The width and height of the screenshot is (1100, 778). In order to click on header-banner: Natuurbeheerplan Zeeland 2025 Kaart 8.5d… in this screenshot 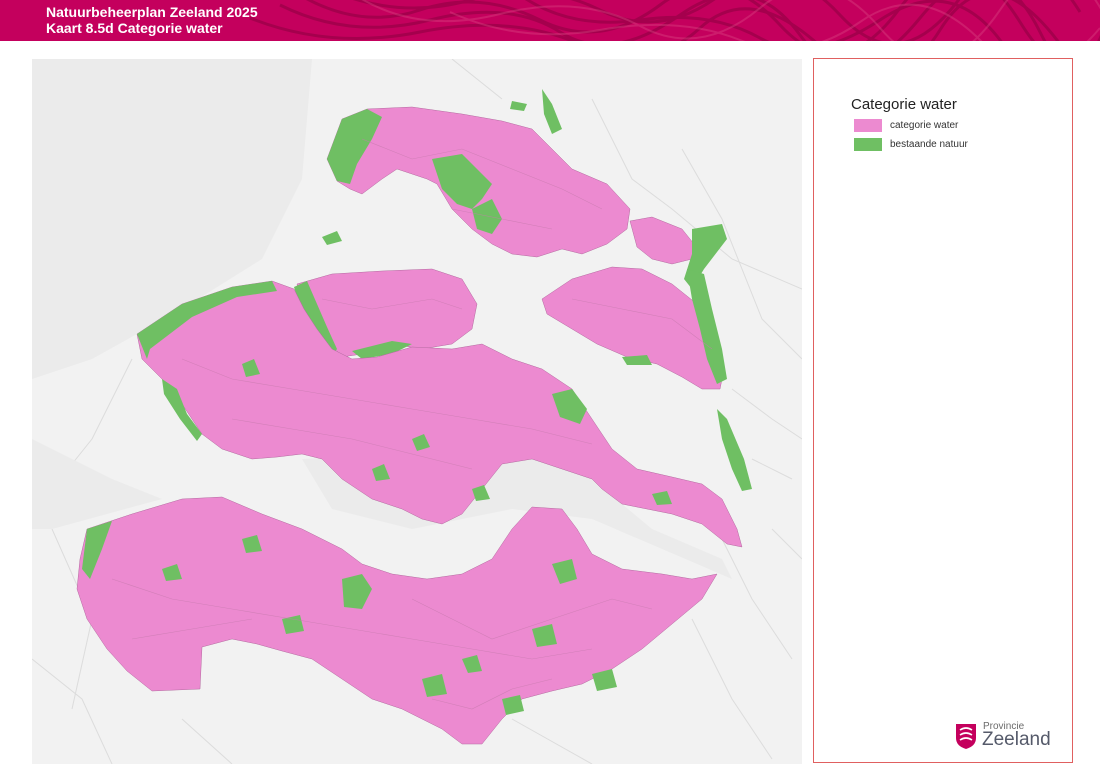, I will do `click(550, 20)`.